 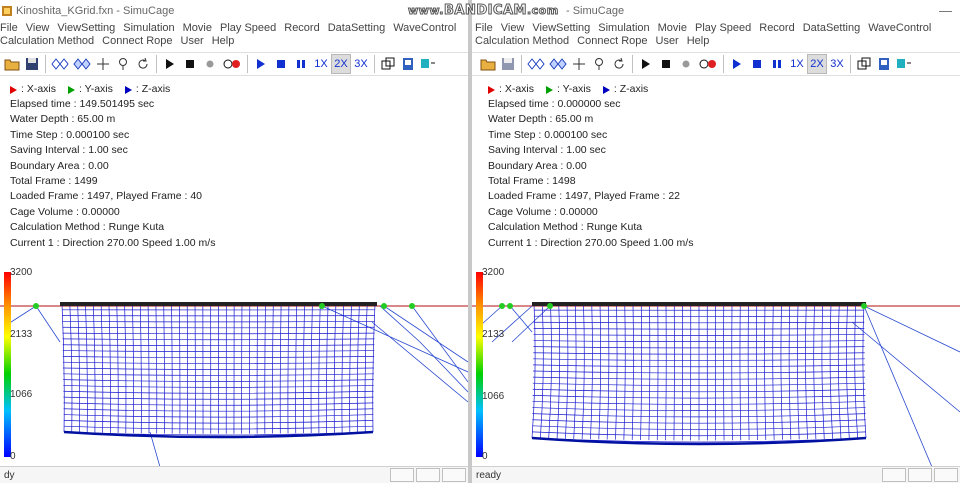 I want to click on colorbar-label-bottom: 0, so click(x=13, y=456).